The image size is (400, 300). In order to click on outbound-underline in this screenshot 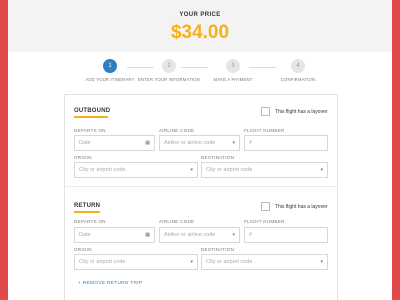, I will do `click(91, 117)`.